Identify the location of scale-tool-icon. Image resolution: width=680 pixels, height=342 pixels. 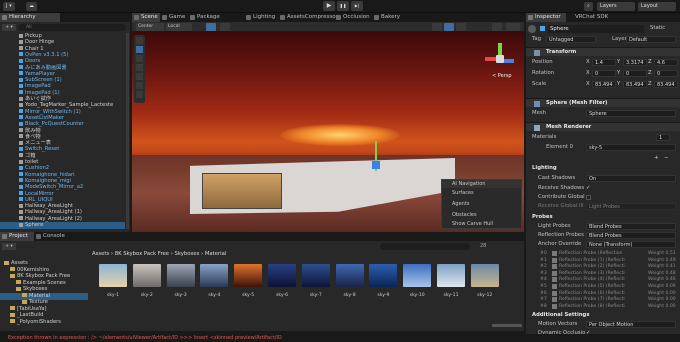
(139, 67).